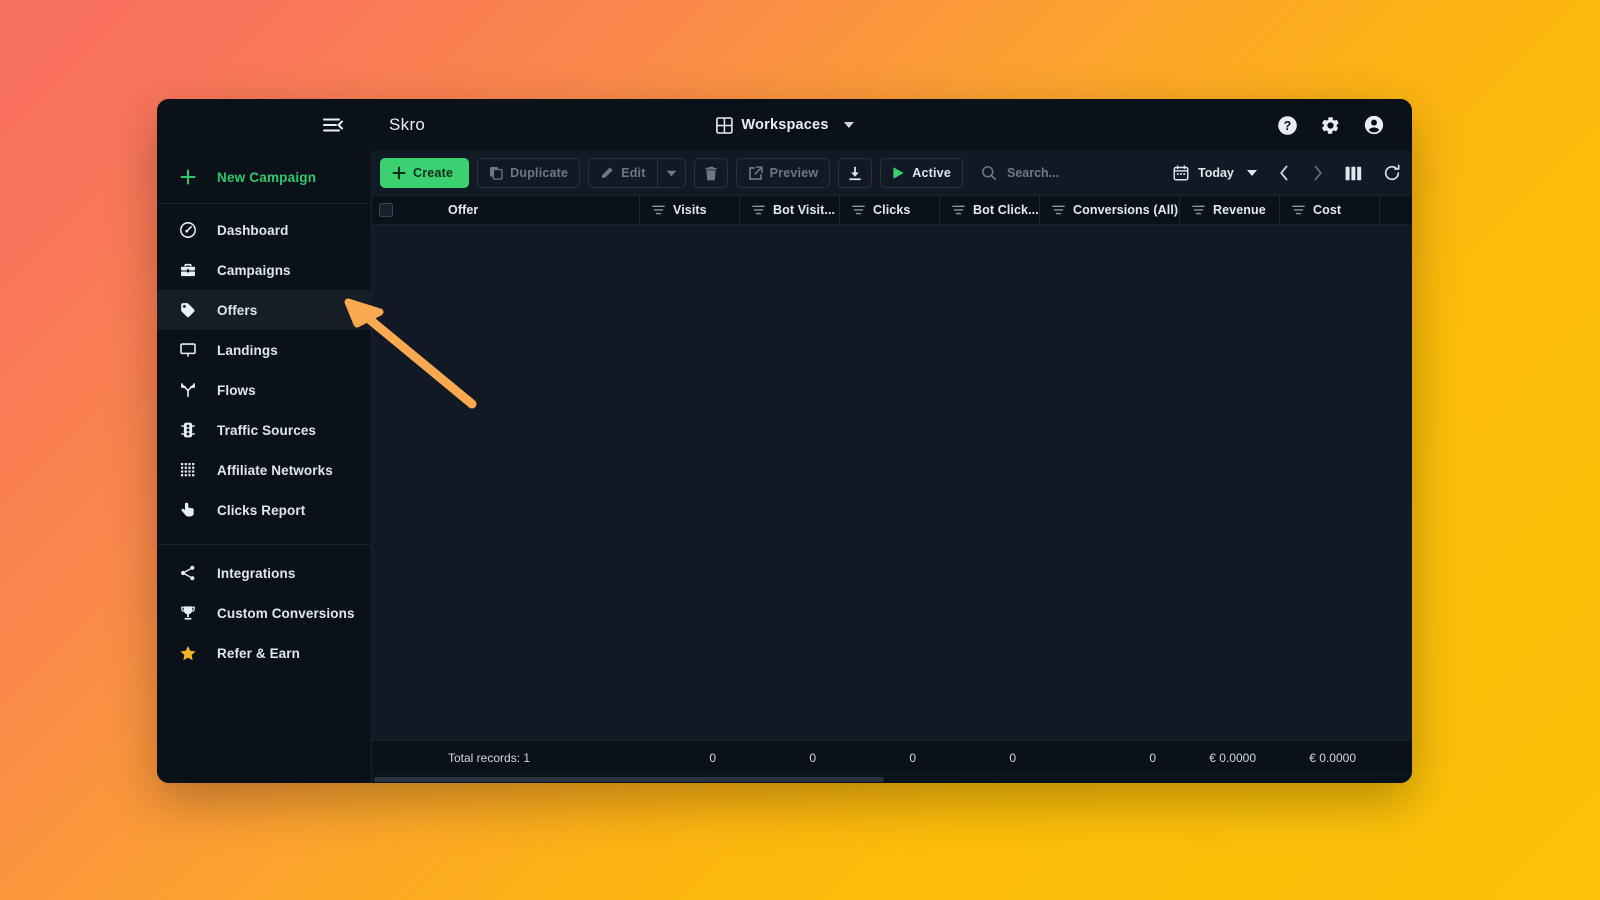  Describe the element at coordinates (253, 230) in the screenshot. I see `sidebar-item-label: Dashboard` at that location.